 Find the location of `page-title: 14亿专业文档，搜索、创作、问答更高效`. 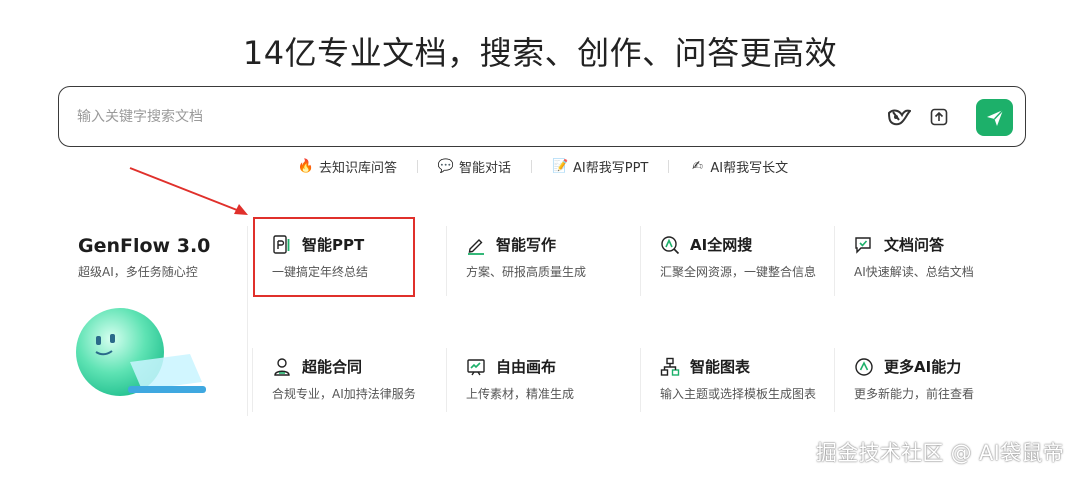

page-title: 14亿专业文档，搜索、创作、问答更高效 is located at coordinates (540, 53).